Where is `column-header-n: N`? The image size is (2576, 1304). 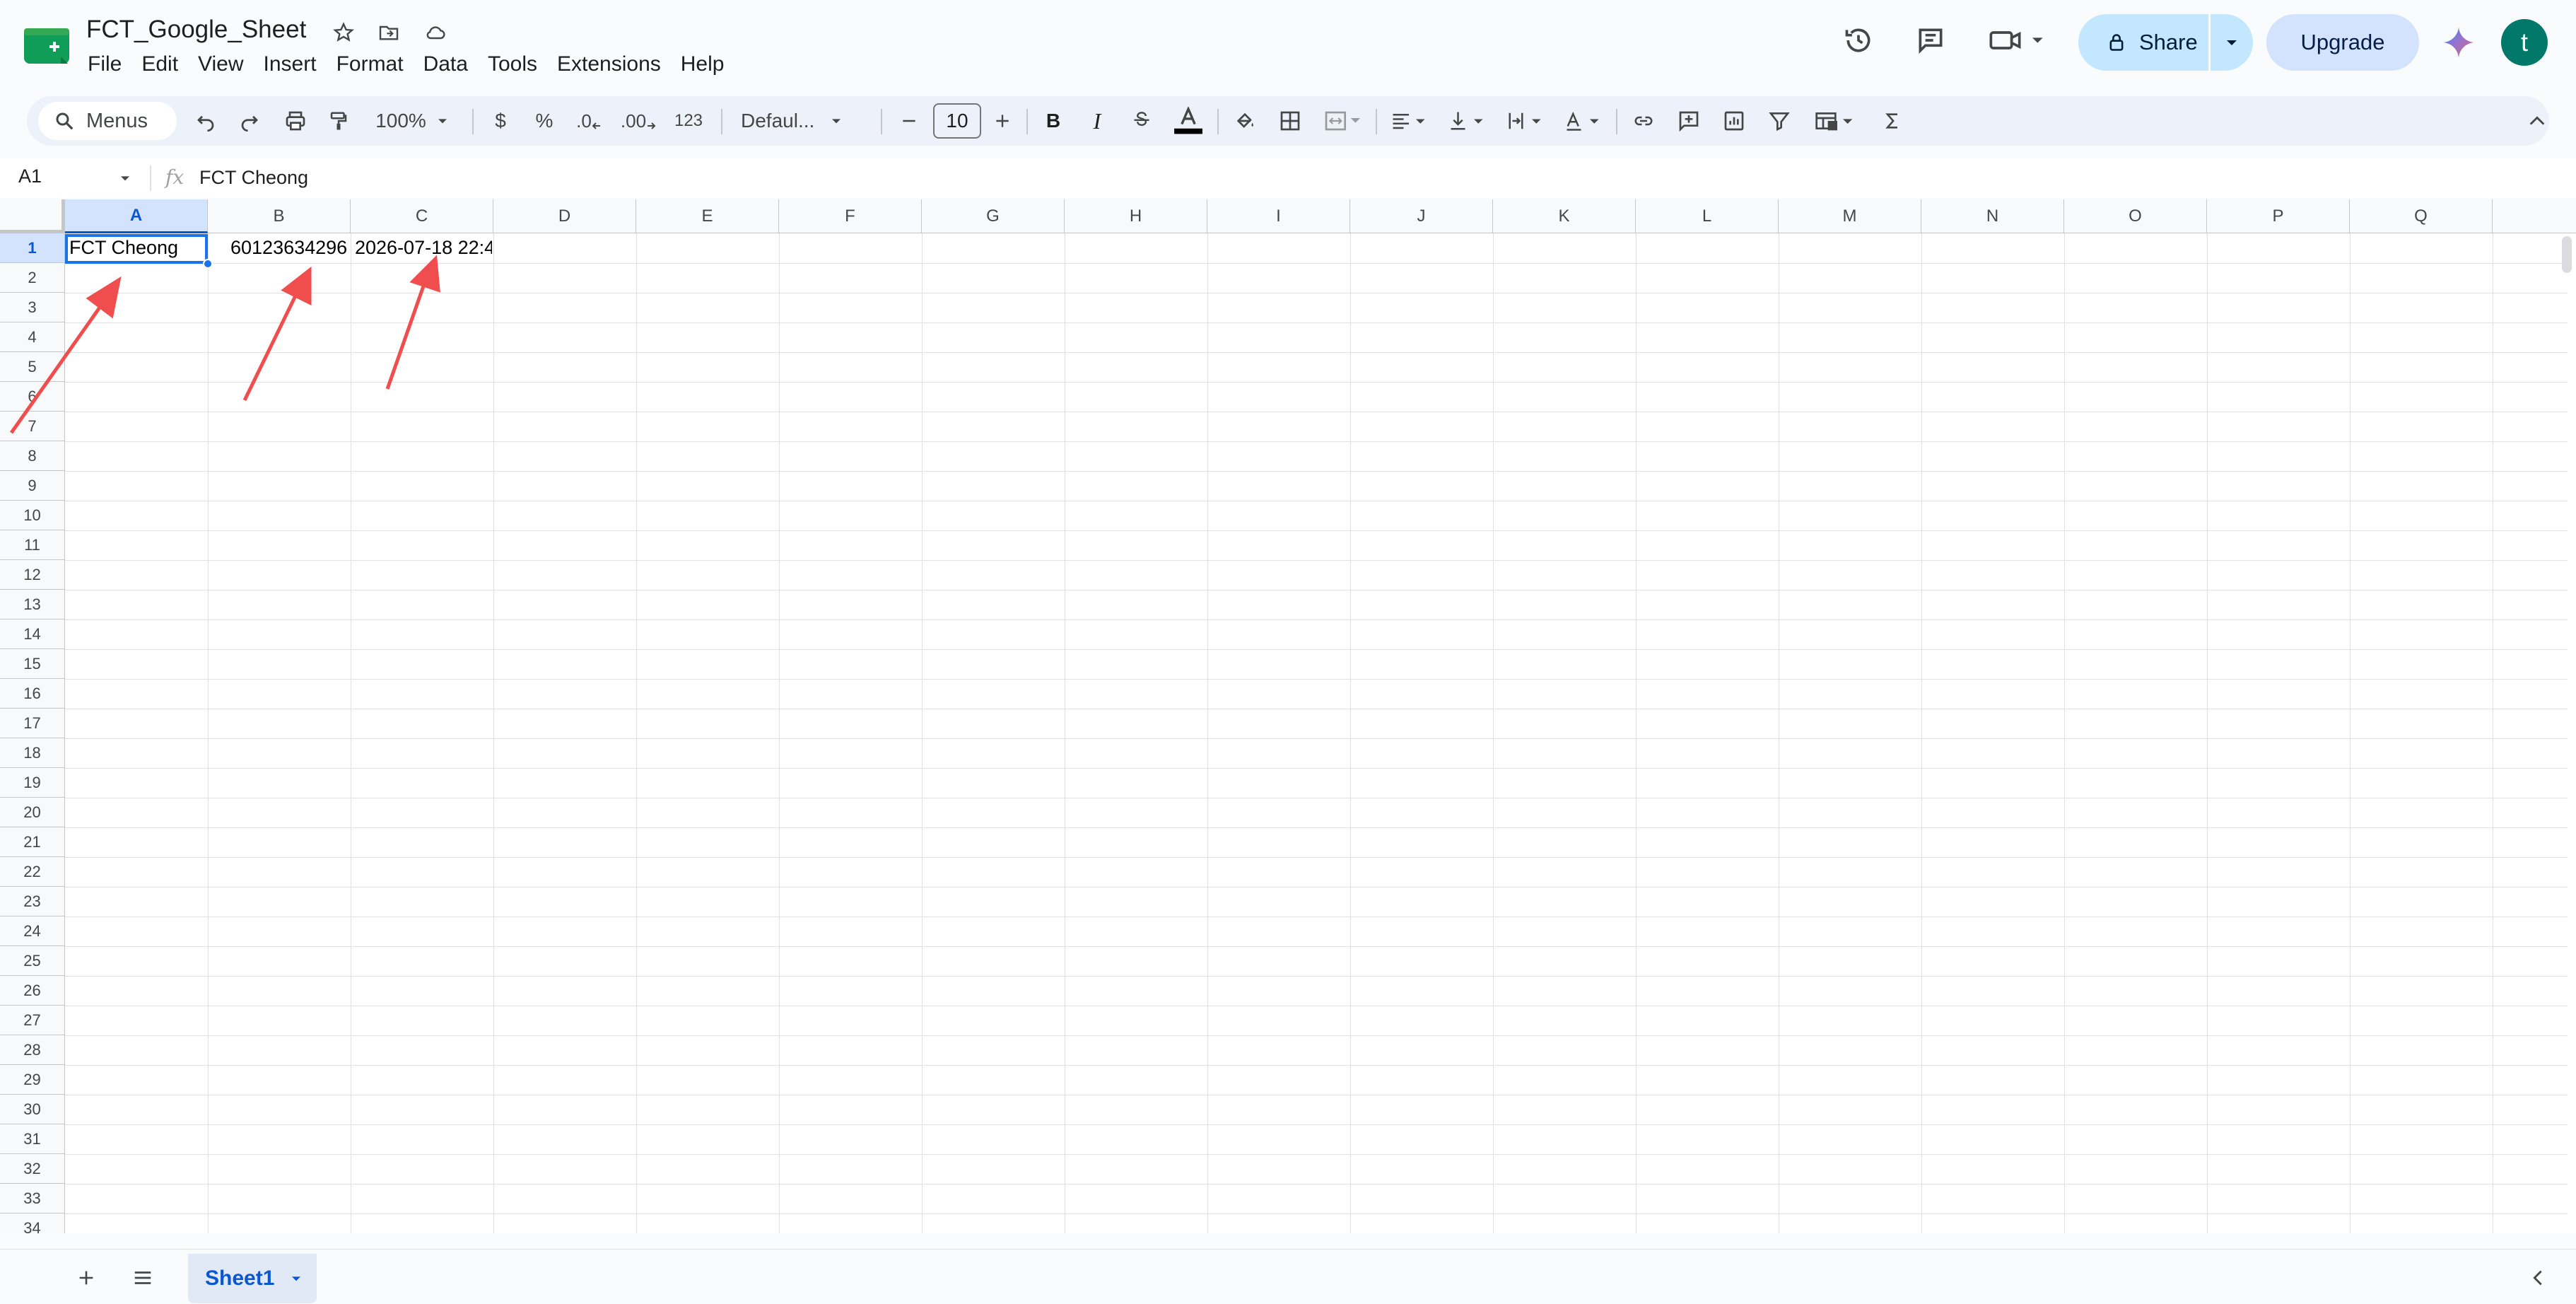 column-header-n: N is located at coordinates (1992, 216).